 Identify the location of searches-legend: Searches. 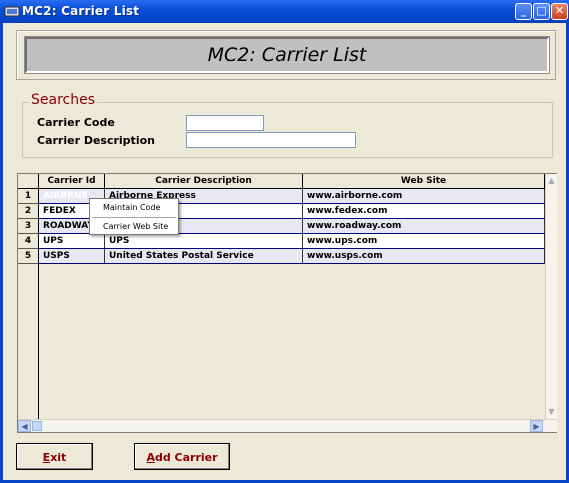
(63, 100).